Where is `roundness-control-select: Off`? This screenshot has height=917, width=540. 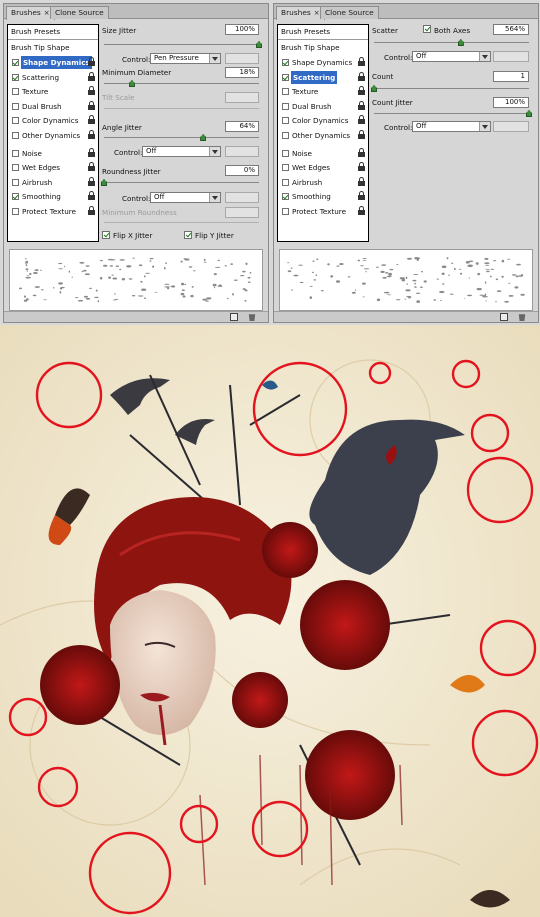 roundness-control-select: Off is located at coordinates (185, 197).